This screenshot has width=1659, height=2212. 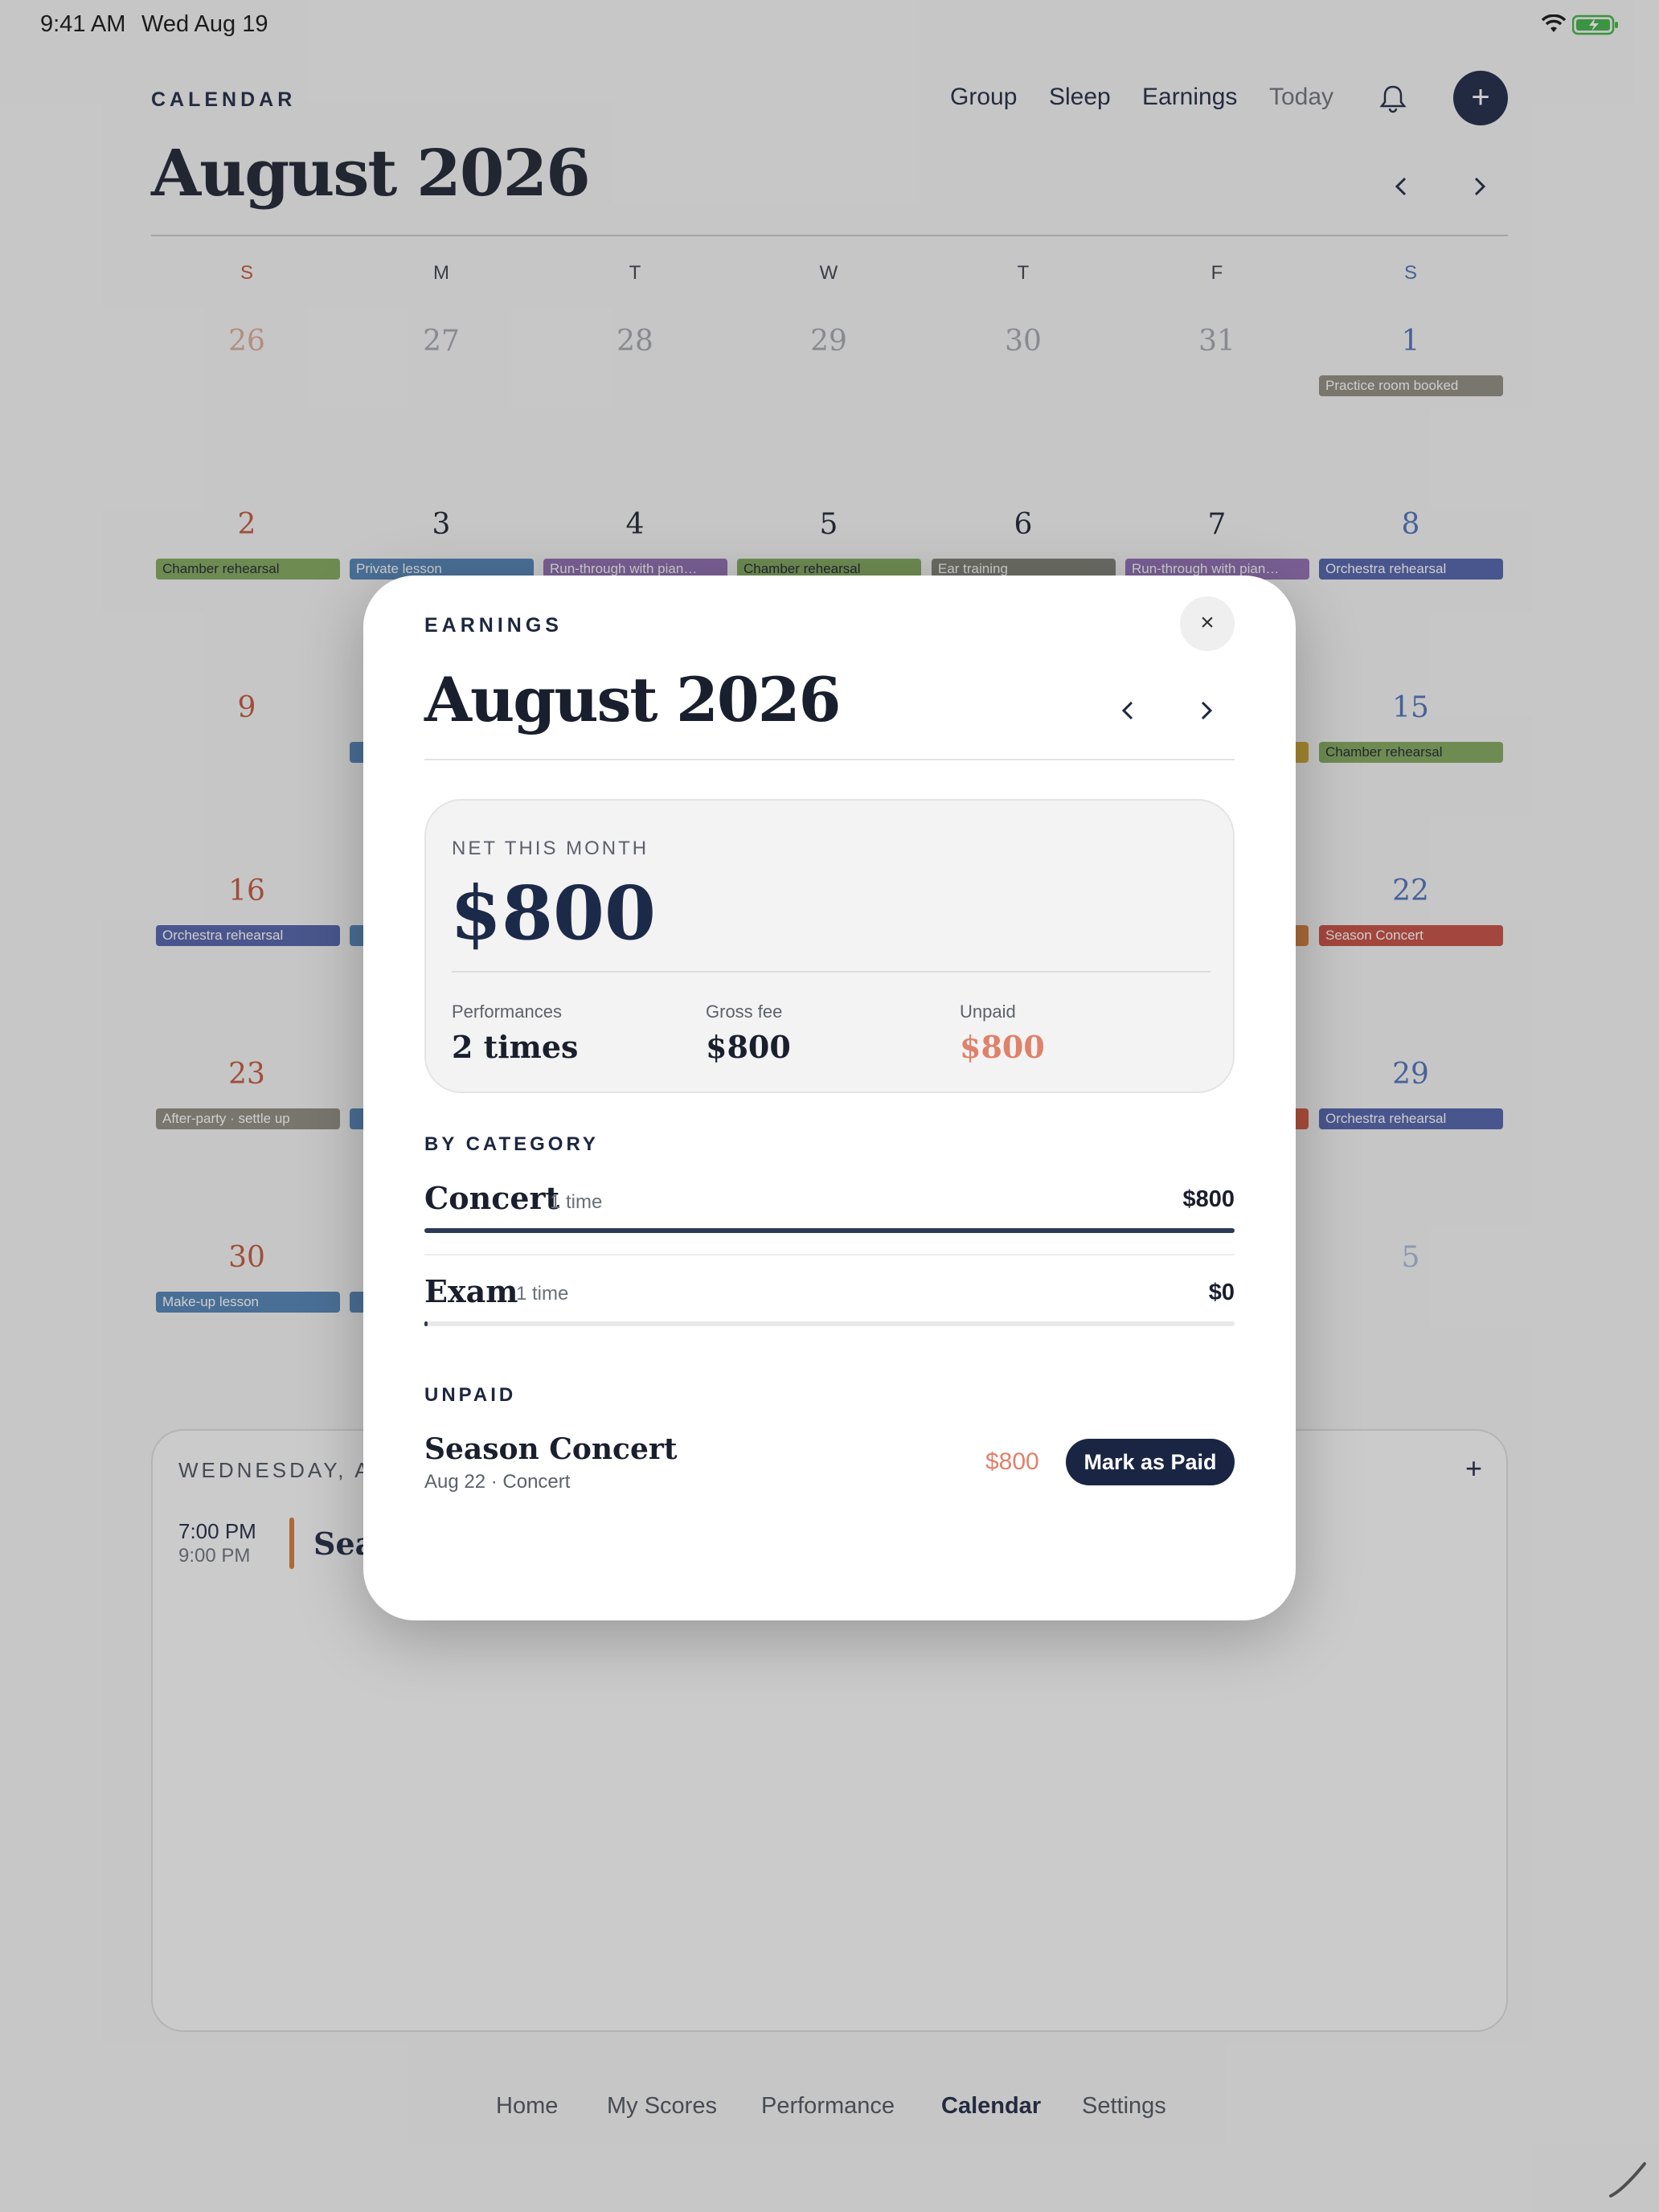 What do you see at coordinates (748, 1047) in the screenshot?
I see `stat-gross-value: $800` at bounding box center [748, 1047].